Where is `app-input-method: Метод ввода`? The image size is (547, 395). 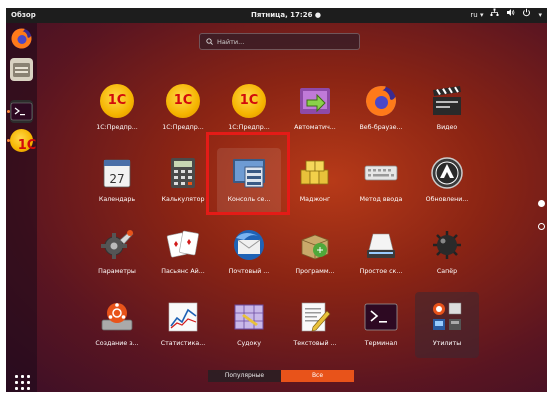
app-input-method: Метод ввода is located at coordinates (381, 181).